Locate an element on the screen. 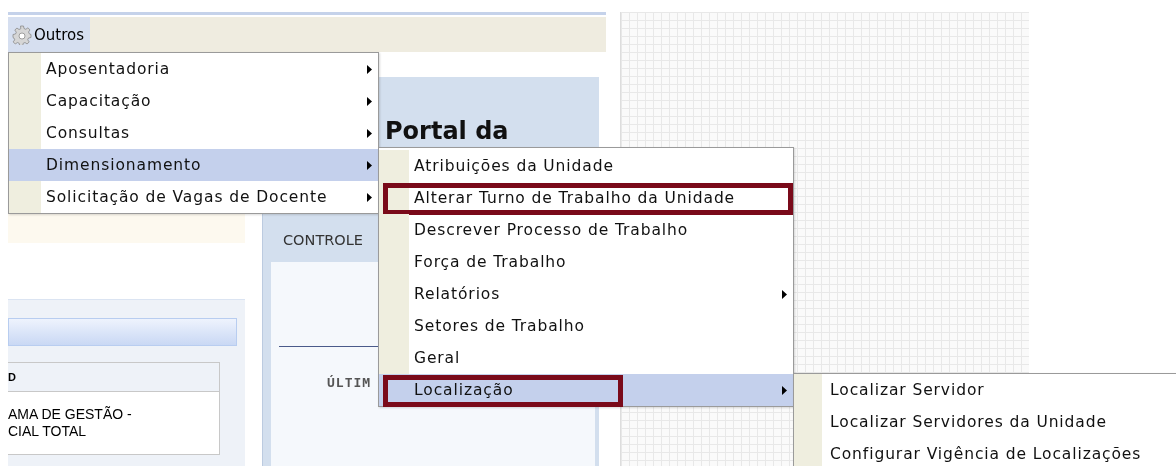 The height and width of the screenshot is (466, 1176). table-cell: AMA DE GESTÃO - CIAL TOTAL is located at coordinates (114, 423).